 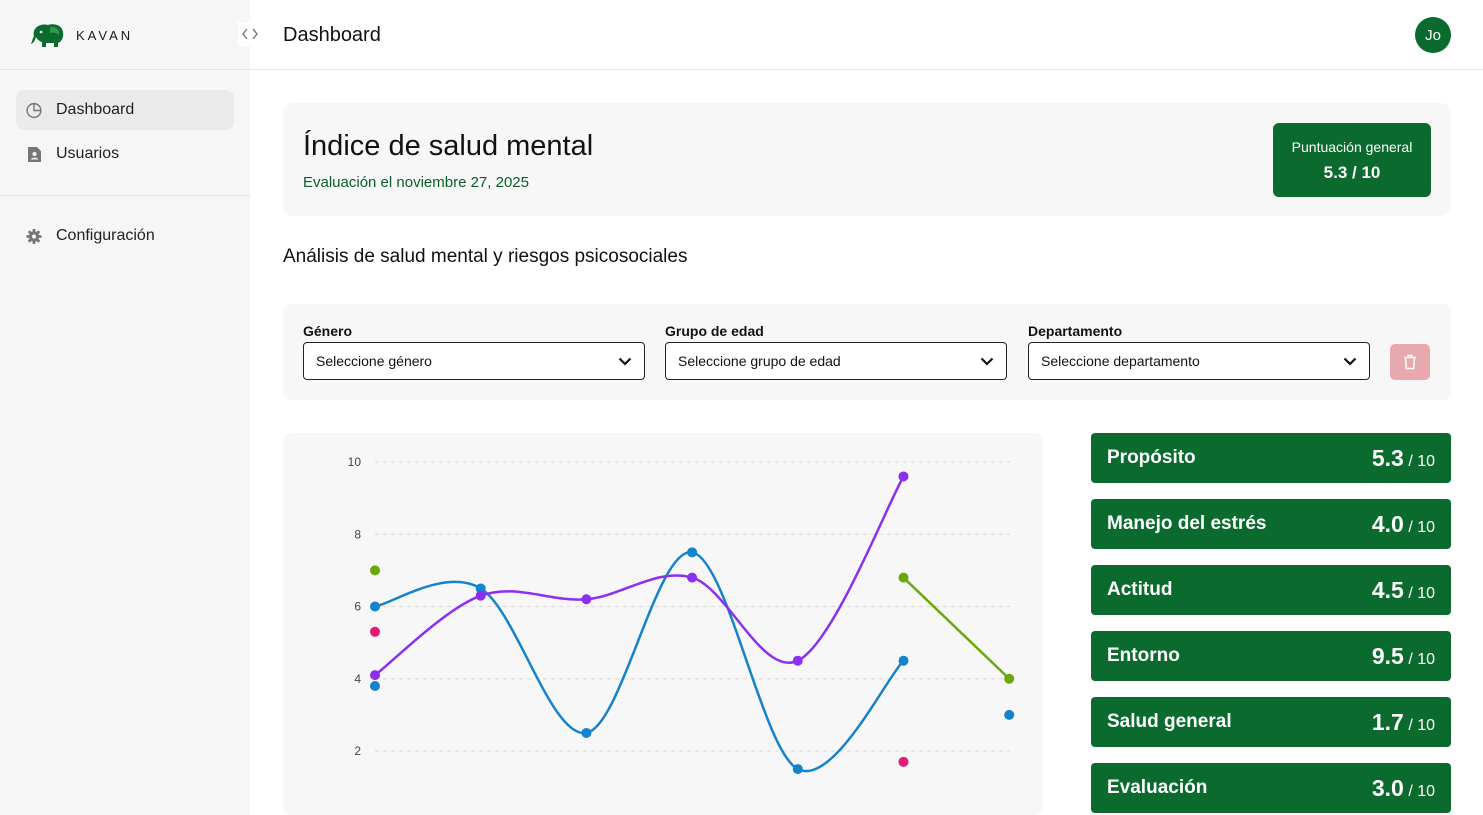 What do you see at coordinates (1271, 524) in the screenshot?
I see `metric-card-manejo-estres: Manejo del estrés 4.0 / 10` at bounding box center [1271, 524].